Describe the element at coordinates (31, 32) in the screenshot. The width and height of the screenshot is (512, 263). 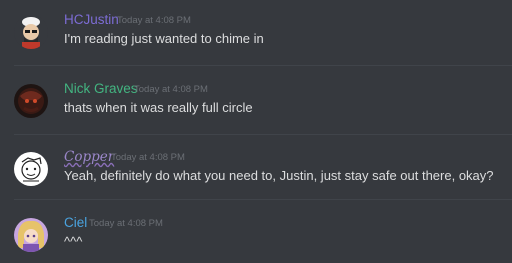
I see `chef-avatar-icon` at that location.